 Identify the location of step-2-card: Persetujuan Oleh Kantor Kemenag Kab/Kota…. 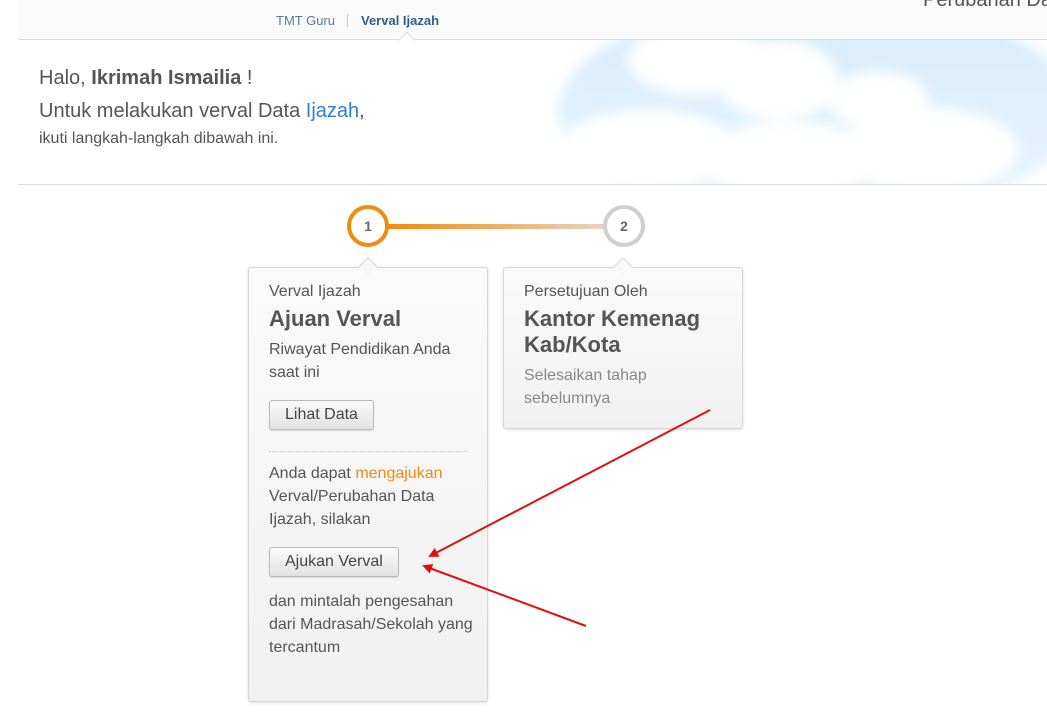
(623, 343).